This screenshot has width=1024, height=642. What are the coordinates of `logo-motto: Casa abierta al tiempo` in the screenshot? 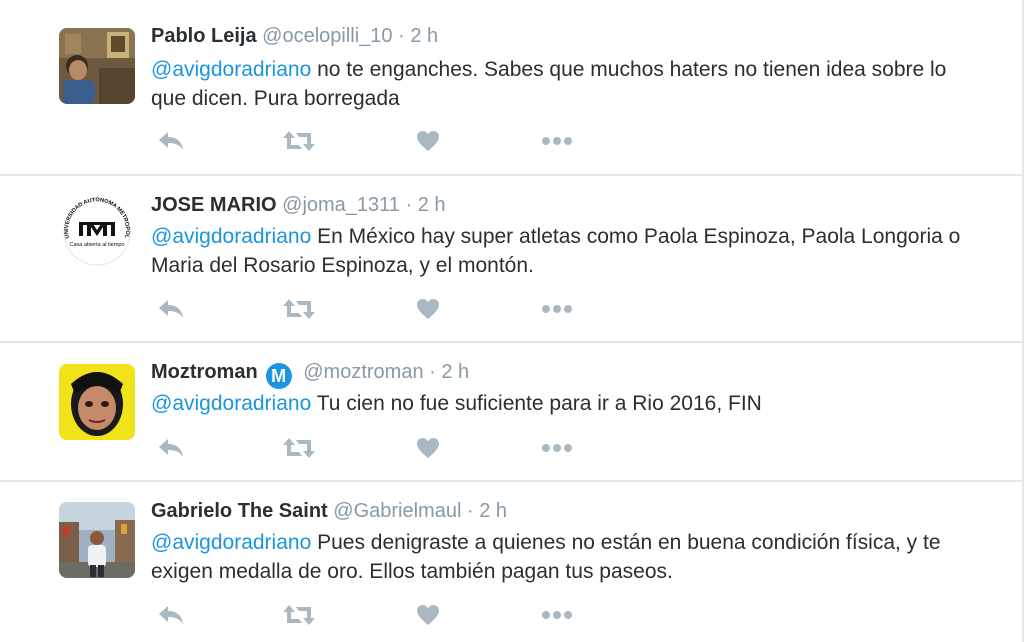 It's located at (96, 245).